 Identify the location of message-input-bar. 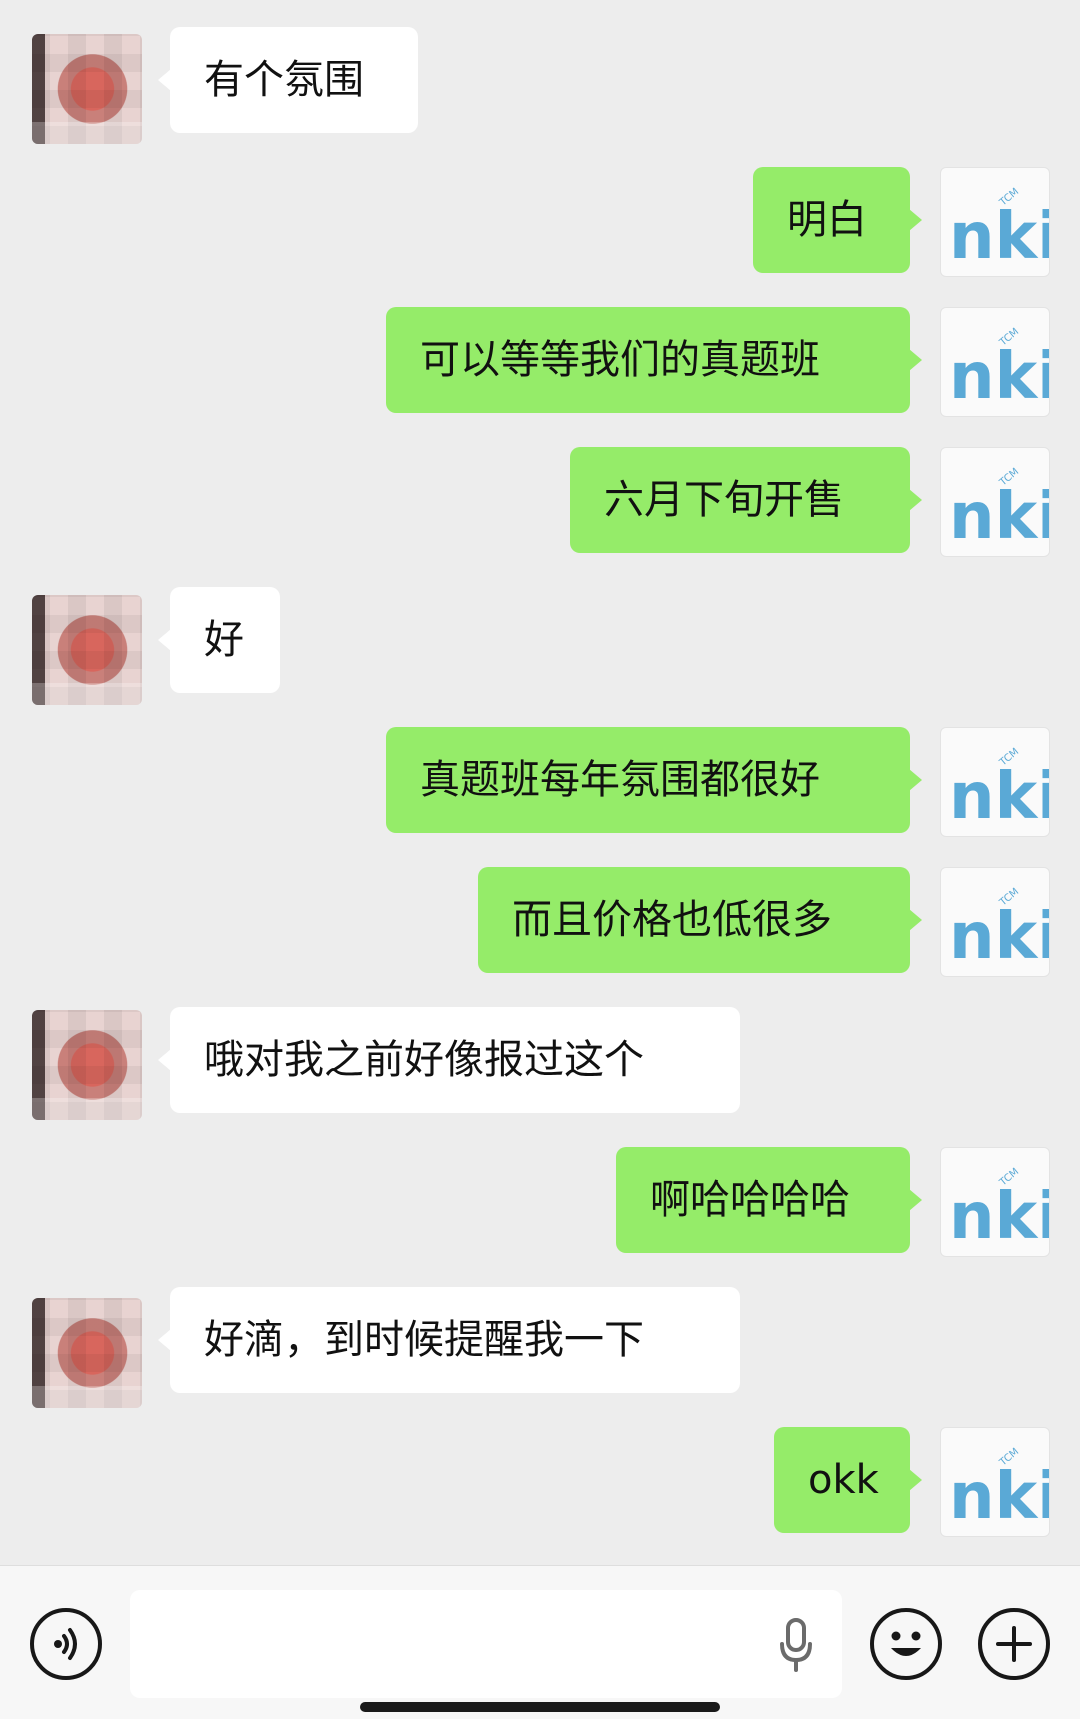
(540, 1642).